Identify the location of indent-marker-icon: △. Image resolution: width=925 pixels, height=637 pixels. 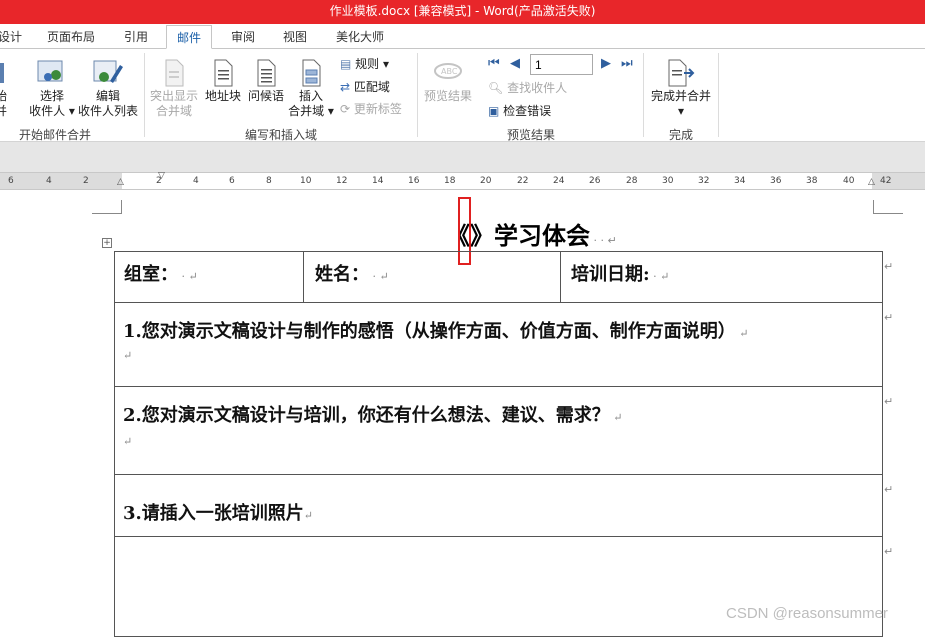
(120, 182).